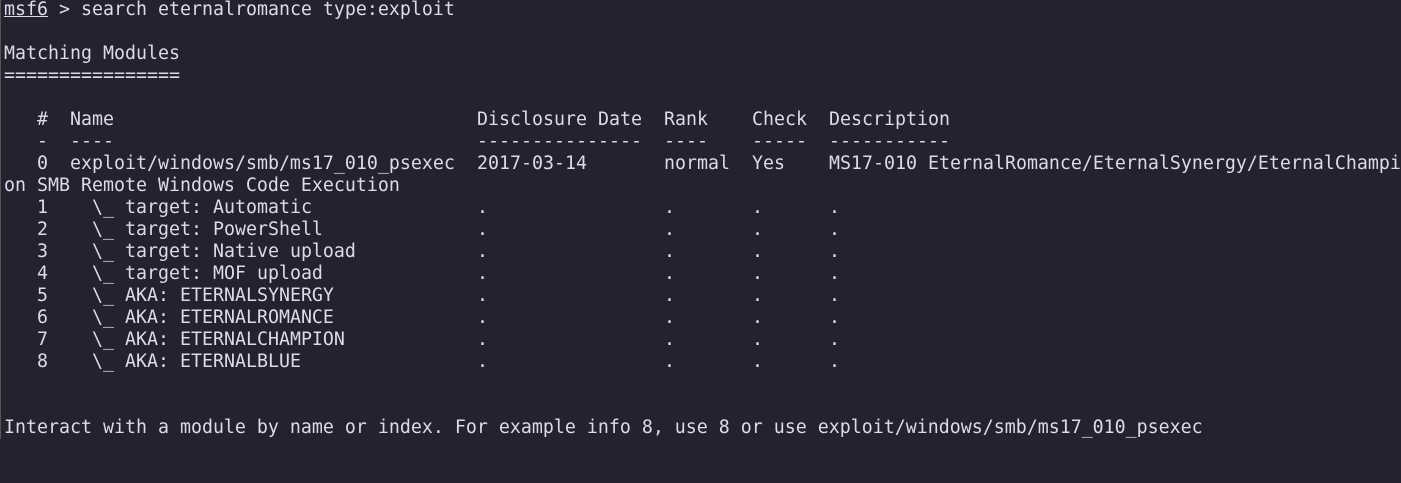 The height and width of the screenshot is (483, 1401). I want to click on header-rank: Rank, so click(686, 119).